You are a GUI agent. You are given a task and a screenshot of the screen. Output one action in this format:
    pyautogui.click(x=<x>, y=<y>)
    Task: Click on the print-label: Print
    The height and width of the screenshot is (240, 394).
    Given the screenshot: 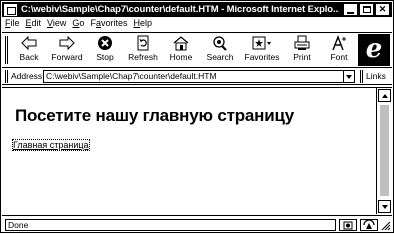 What is the action you would take?
    pyautogui.click(x=302, y=57)
    